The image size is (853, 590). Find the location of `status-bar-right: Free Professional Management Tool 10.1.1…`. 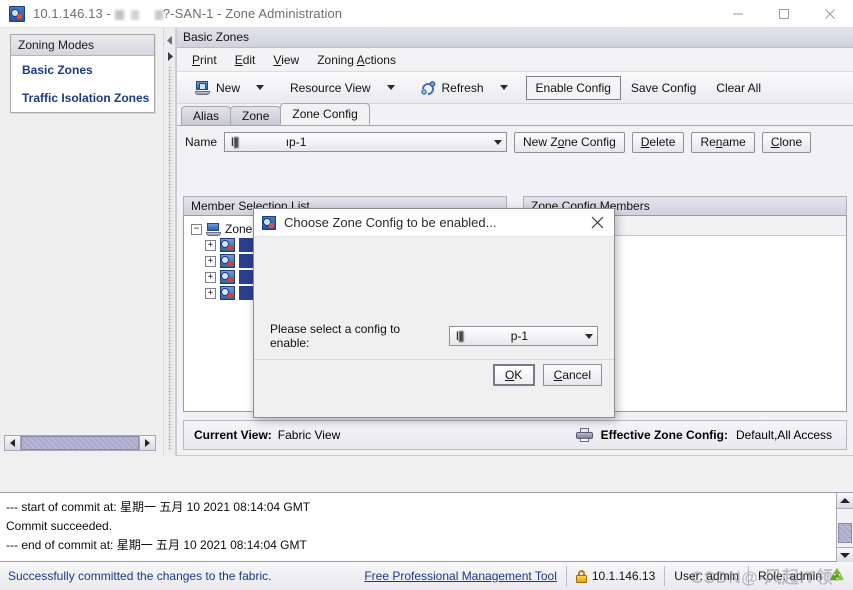

status-bar-right: Free Professional Management Tool 10.1.1… is located at coordinates (608, 576).